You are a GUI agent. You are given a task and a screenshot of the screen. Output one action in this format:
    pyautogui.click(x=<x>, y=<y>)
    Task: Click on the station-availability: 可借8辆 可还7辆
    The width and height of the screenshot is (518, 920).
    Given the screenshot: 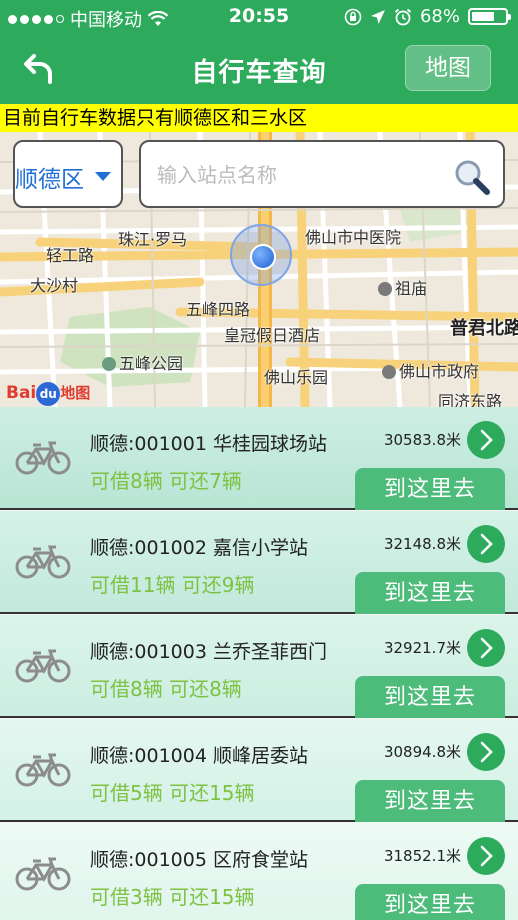 What is the action you would take?
    pyautogui.click(x=166, y=481)
    